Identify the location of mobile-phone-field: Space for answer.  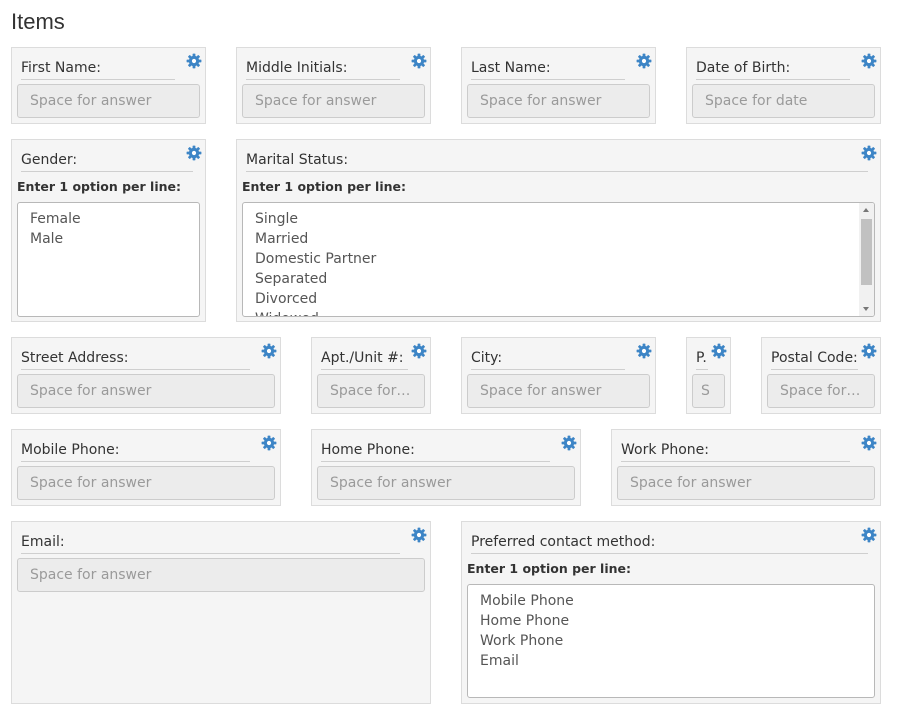
(146, 483).